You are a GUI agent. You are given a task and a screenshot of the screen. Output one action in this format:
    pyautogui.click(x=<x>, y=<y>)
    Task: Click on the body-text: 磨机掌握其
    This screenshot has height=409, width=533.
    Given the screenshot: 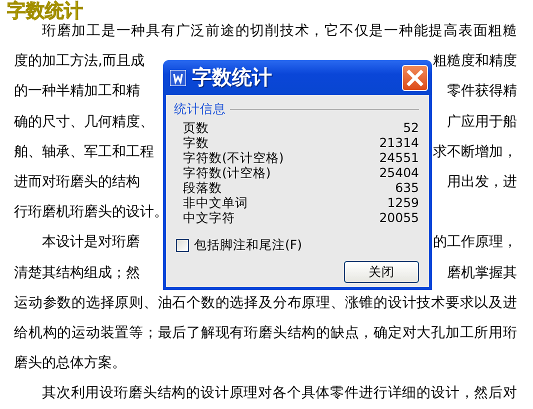 What is the action you would take?
    pyautogui.click(x=482, y=273)
    